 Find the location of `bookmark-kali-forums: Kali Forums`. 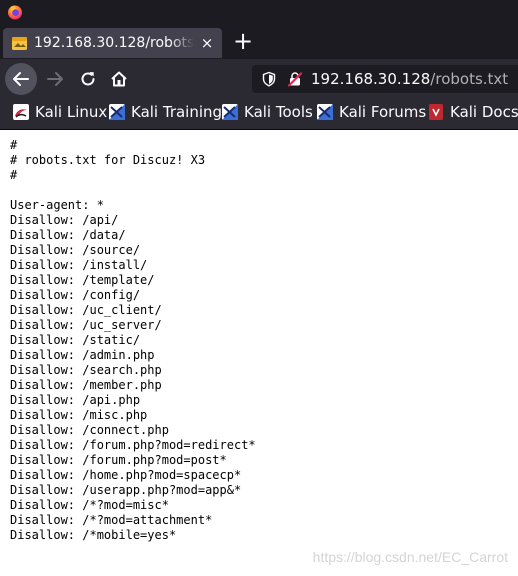

bookmark-kali-forums: Kali Forums is located at coordinates (371, 112).